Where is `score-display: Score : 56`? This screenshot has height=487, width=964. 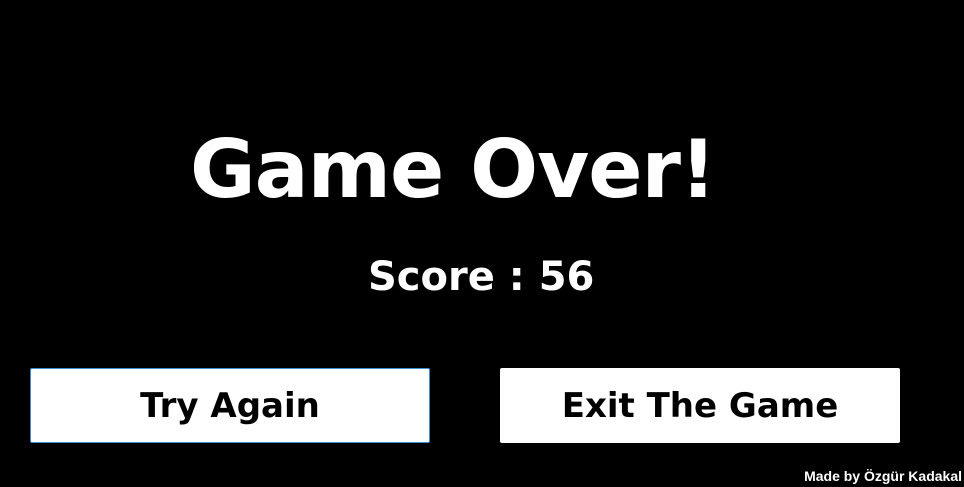 score-display: Score : 56 is located at coordinates (481, 277).